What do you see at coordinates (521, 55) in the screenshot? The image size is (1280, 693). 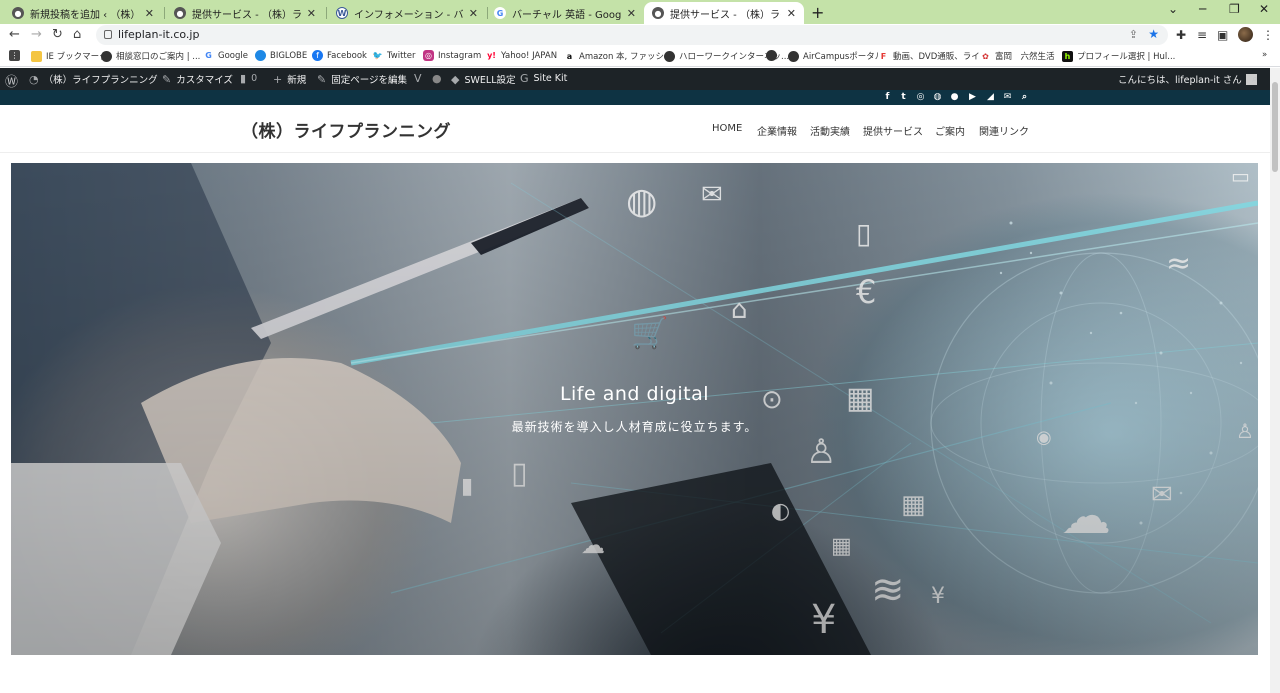 I see `bookmark-item: y! Yahoo! JAPAN` at bounding box center [521, 55].